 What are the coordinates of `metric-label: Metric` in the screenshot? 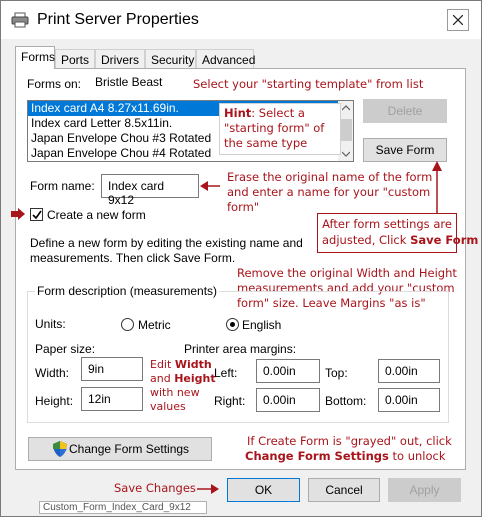 It's located at (154, 325).